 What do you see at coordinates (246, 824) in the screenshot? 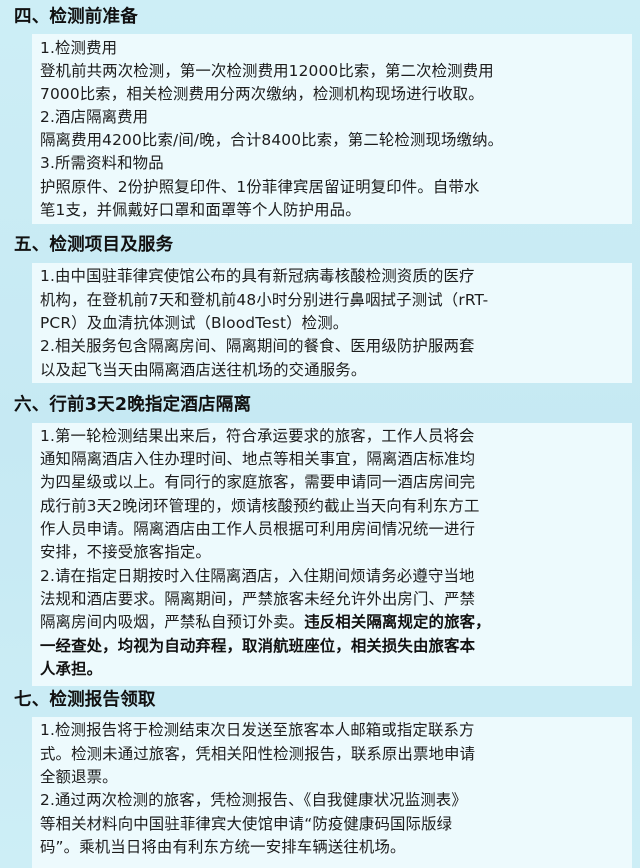
I see `section-7-line: 等相关材料向中国驻菲律宾大使馆申请“防疫健康码国际版绿` at bounding box center [246, 824].